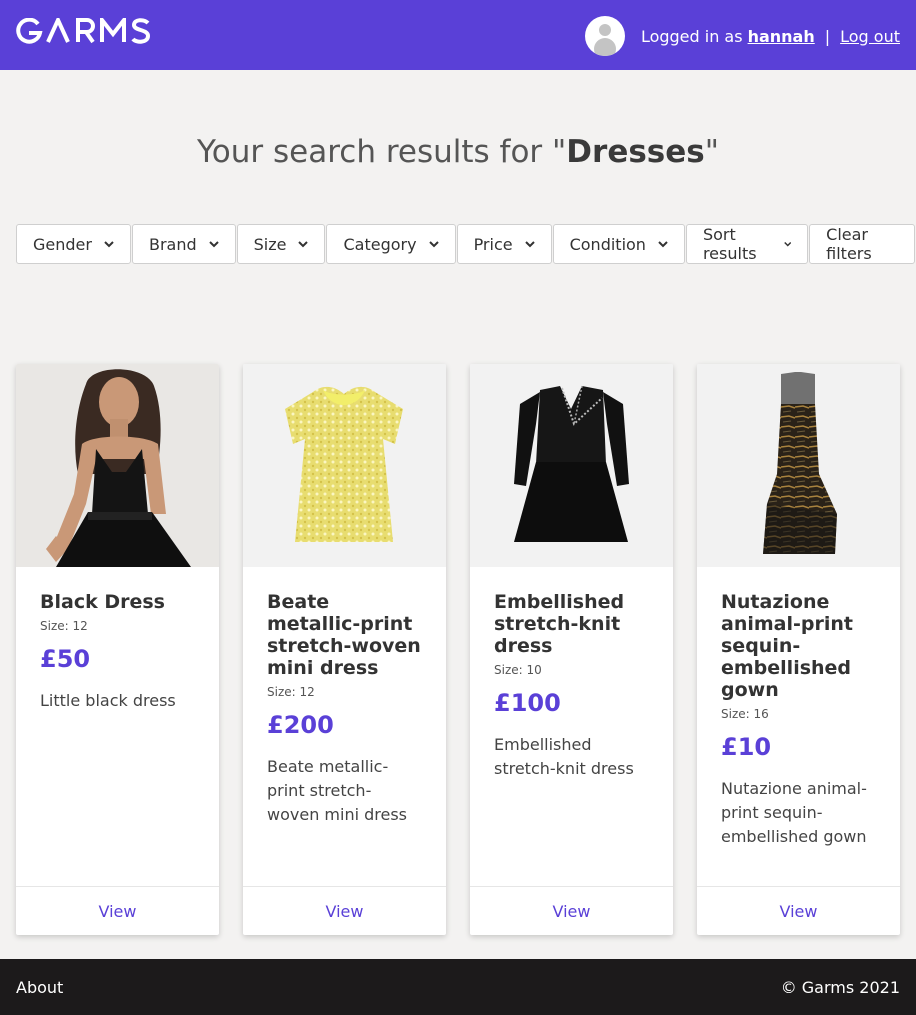  What do you see at coordinates (172, 244) in the screenshot?
I see `filter-label: Brand` at bounding box center [172, 244].